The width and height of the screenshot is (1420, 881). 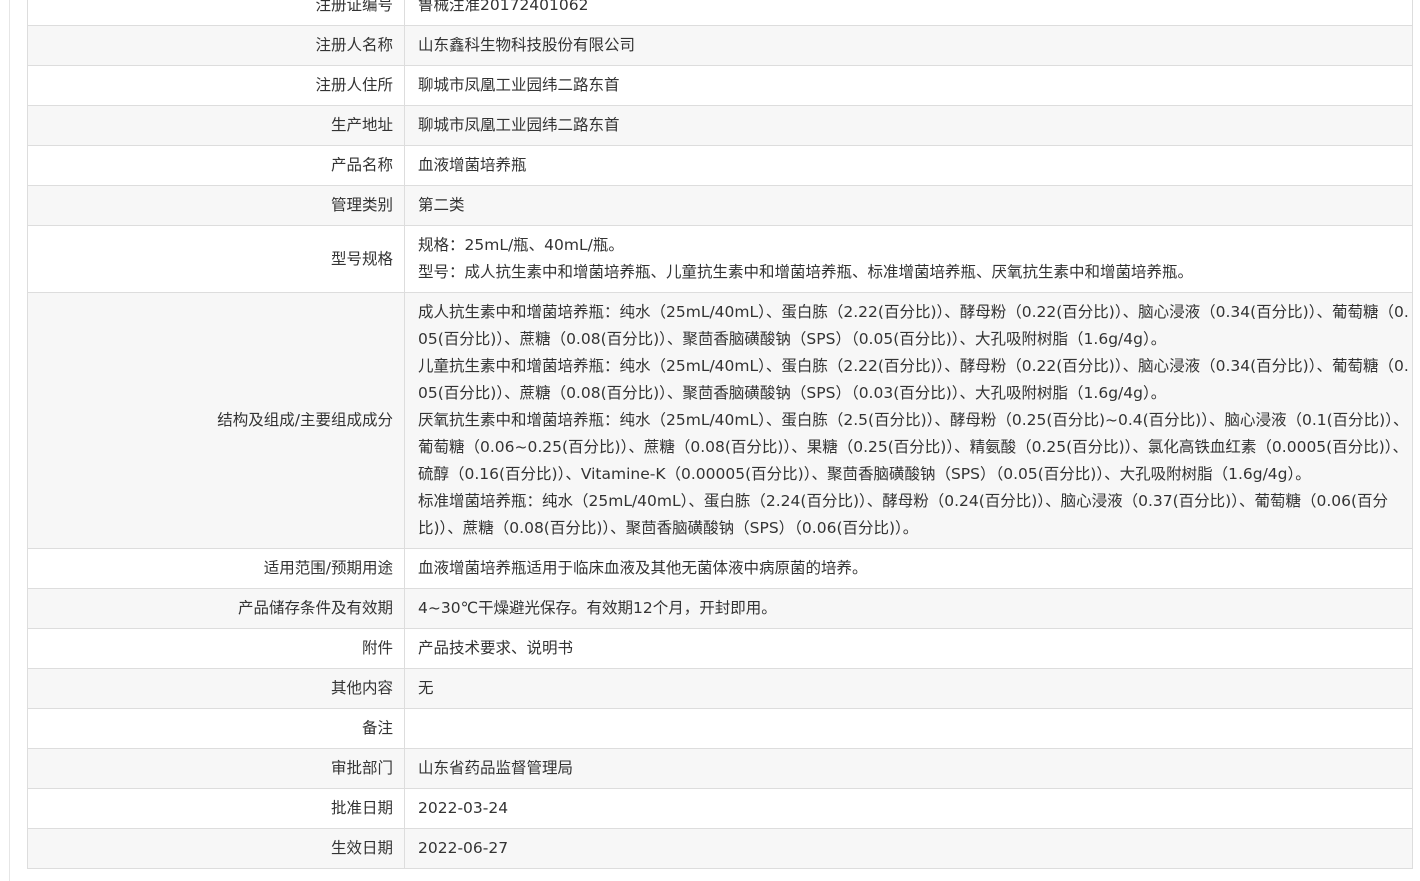 I want to click on field-label: 结构及组成/主要组成成分, so click(x=216, y=420).